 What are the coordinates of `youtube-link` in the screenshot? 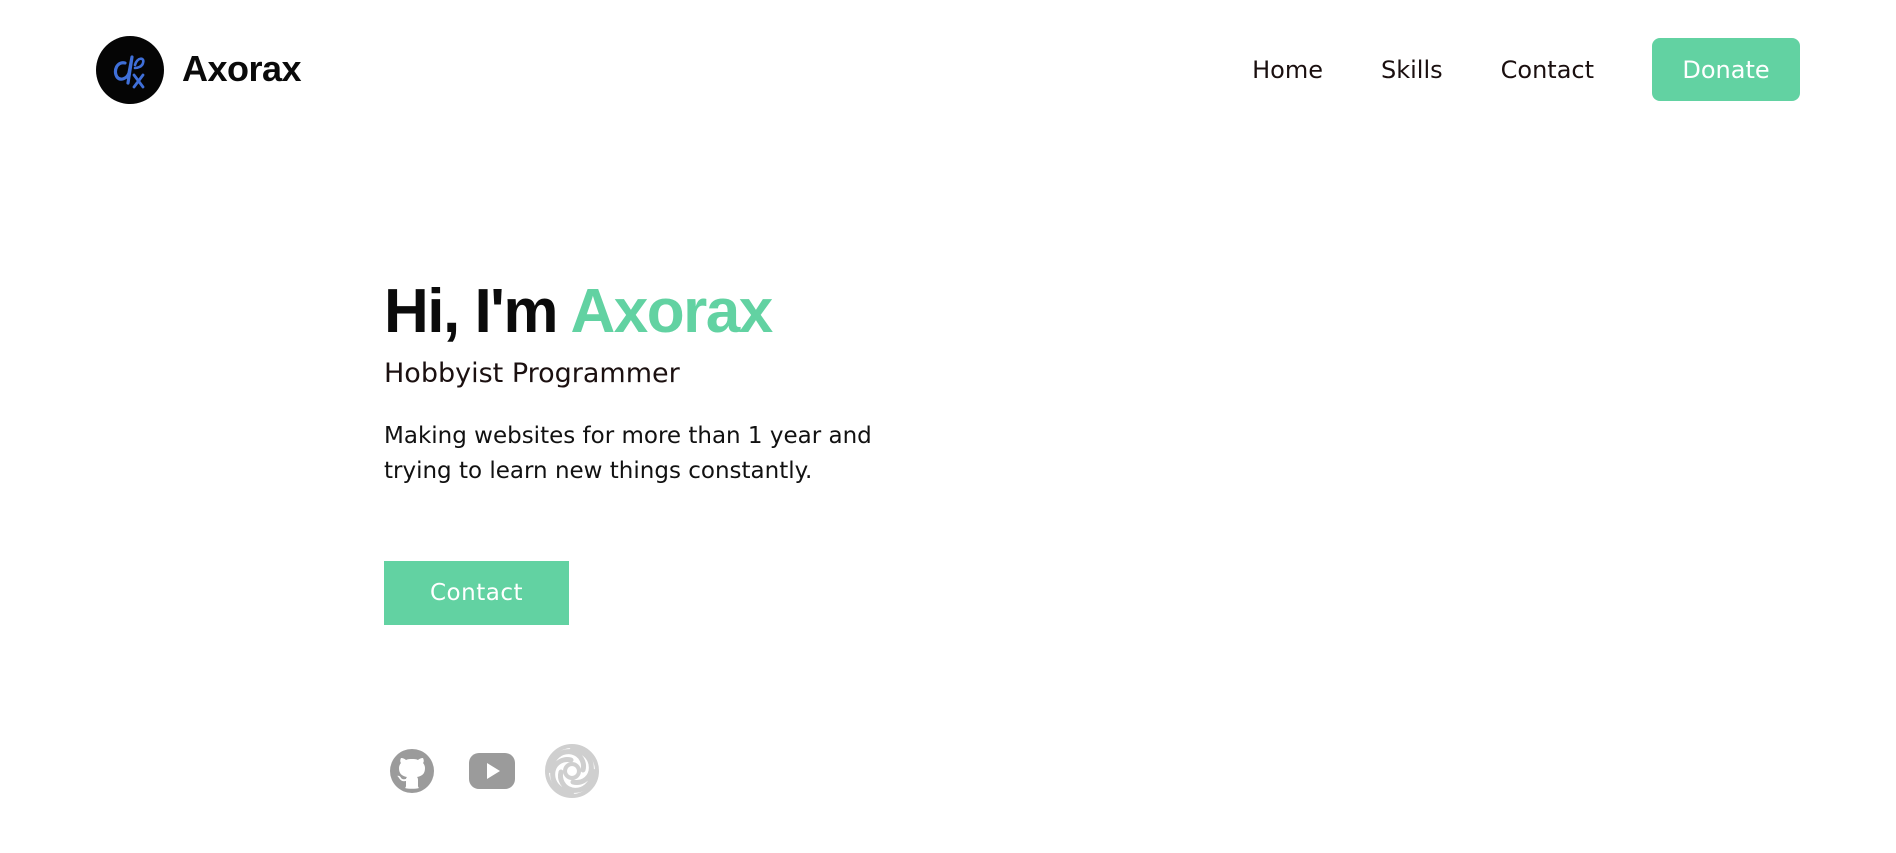 It's located at (492, 771).